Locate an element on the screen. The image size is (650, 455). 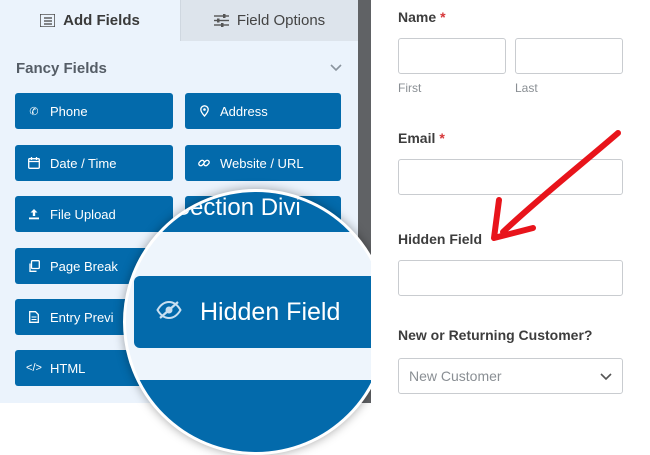
field-label: File Upload is located at coordinates (83, 214).